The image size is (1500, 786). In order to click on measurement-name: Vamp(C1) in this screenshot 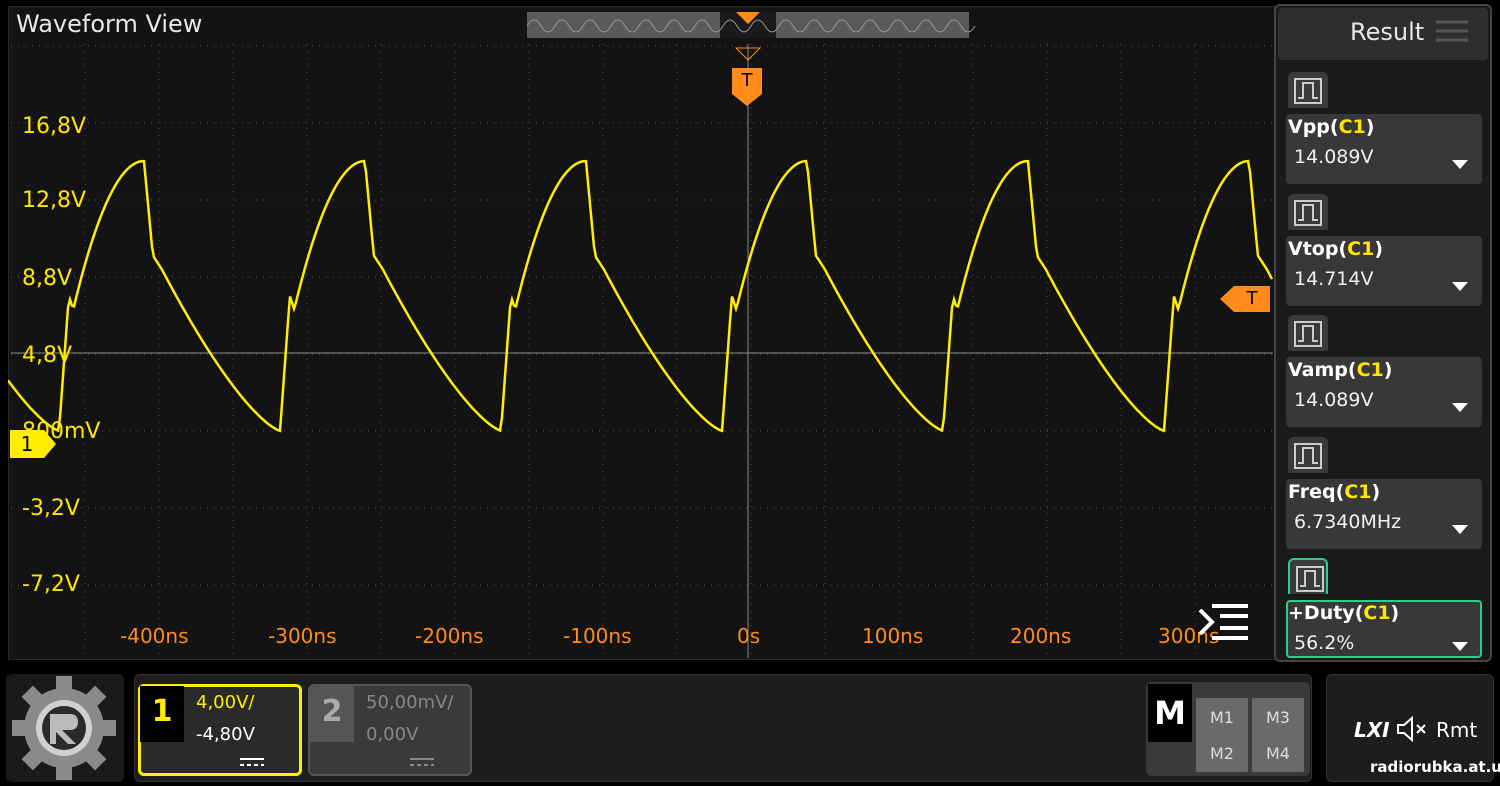, I will do `click(1340, 370)`.